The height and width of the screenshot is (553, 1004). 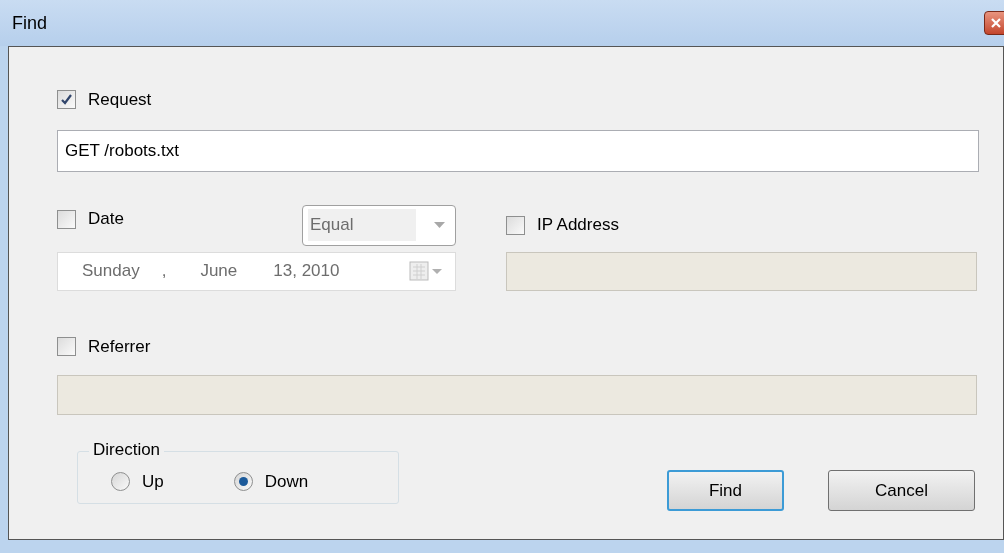 What do you see at coordinates (306, 271) in the screenshot?
I see `day-year-text: 13, 2010` at bounding box center [306, 271].